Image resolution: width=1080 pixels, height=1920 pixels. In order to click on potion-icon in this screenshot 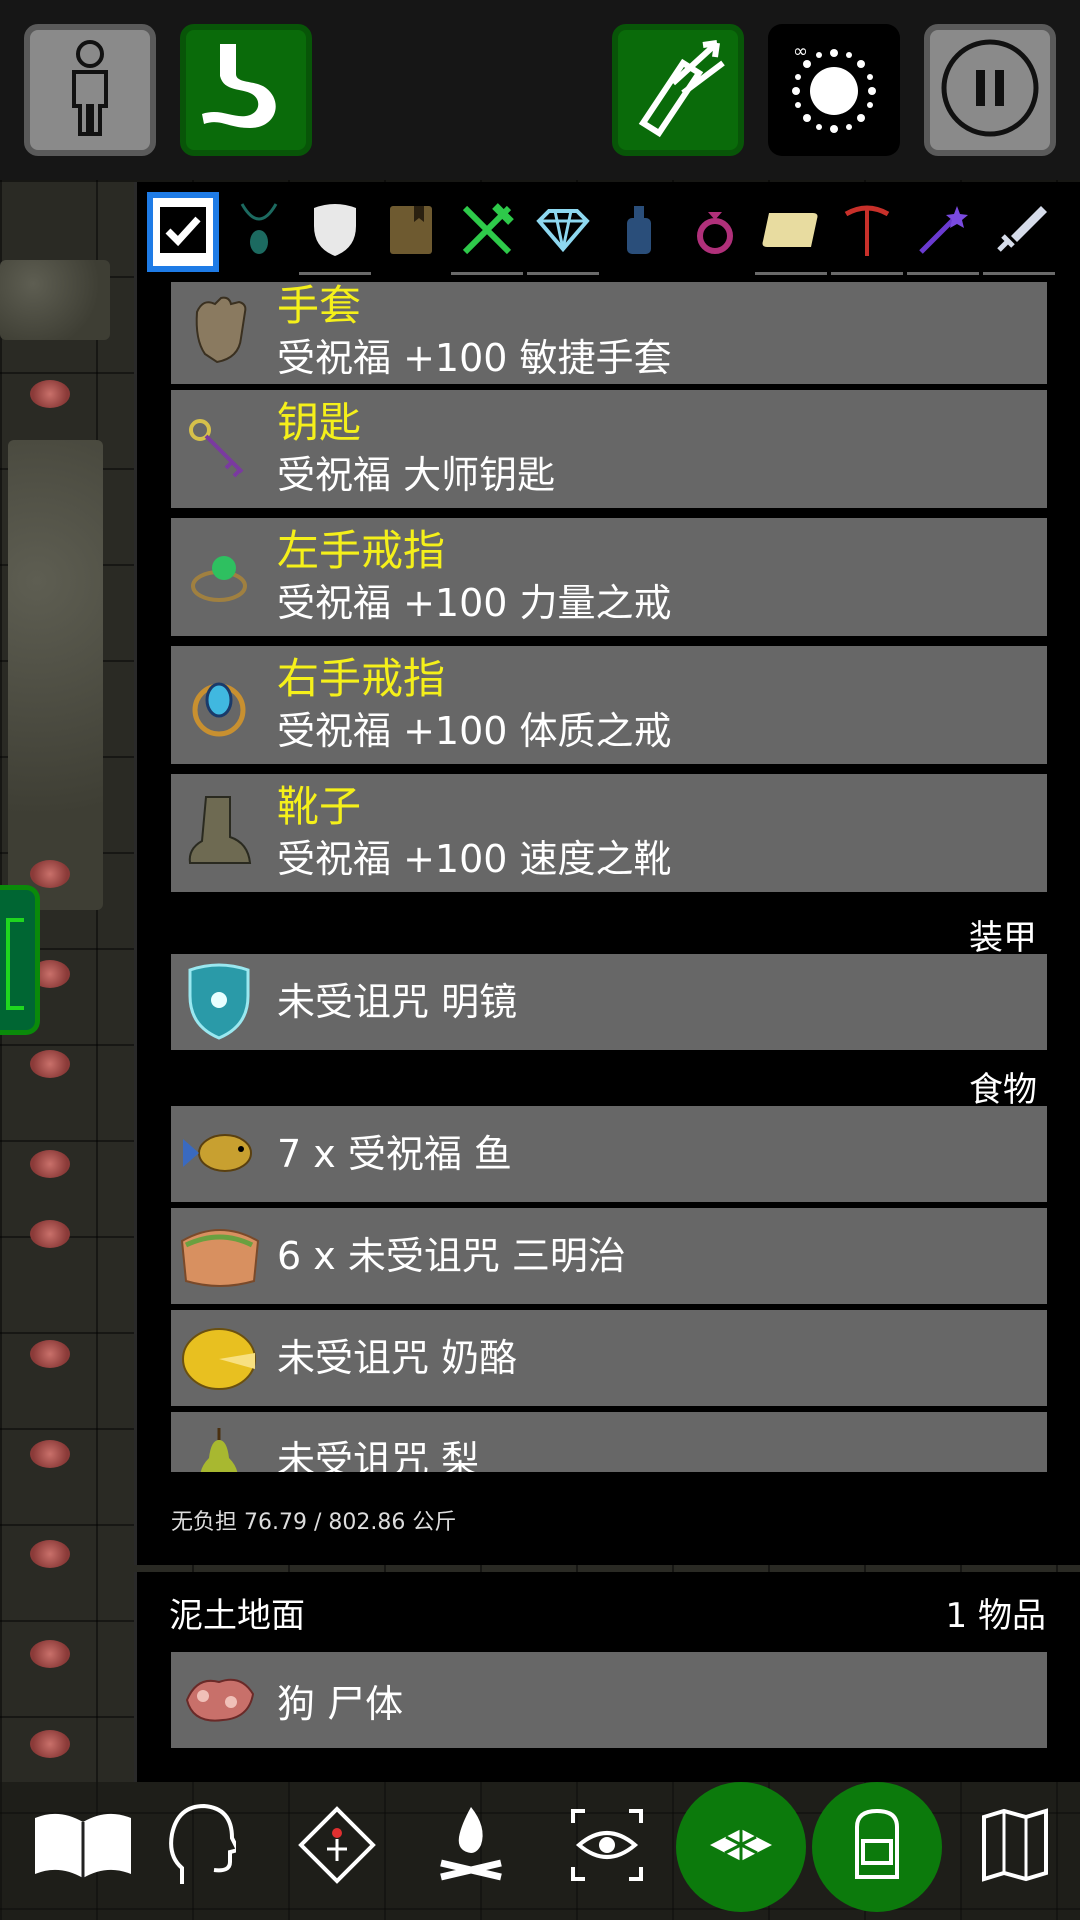, I will do `click(639, 232)`.